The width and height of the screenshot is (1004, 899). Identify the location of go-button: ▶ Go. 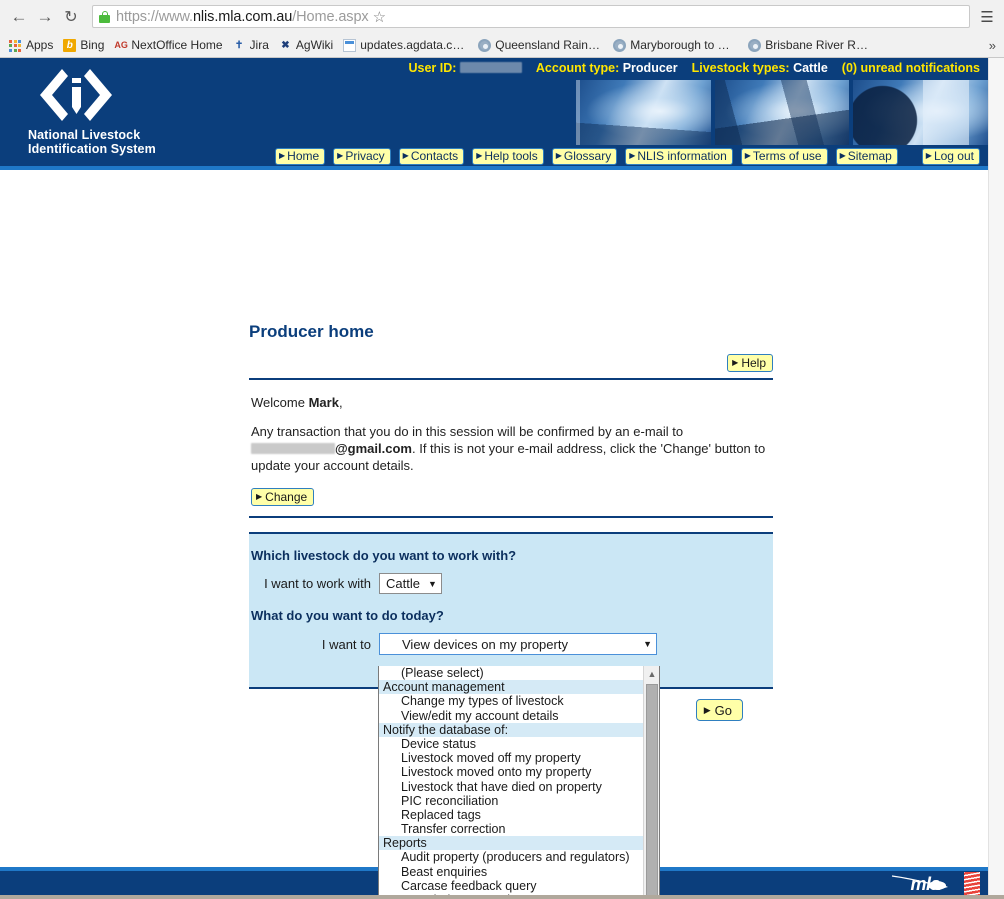
(719, 710).